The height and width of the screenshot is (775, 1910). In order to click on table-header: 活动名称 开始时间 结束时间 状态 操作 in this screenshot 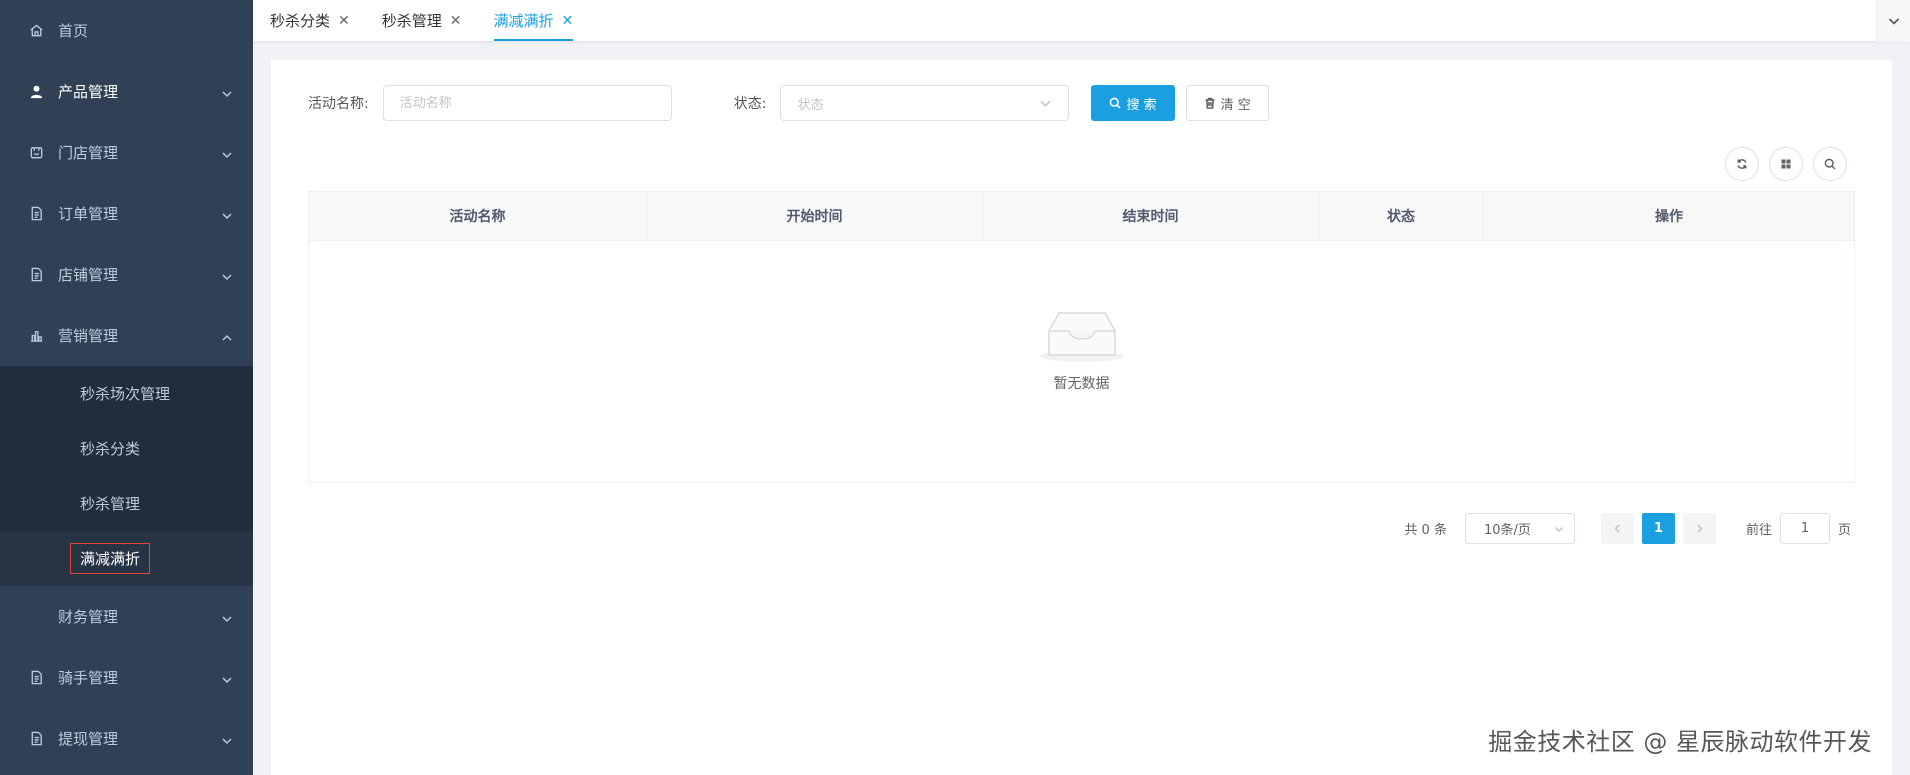, I will do `click(1081, 216)`.